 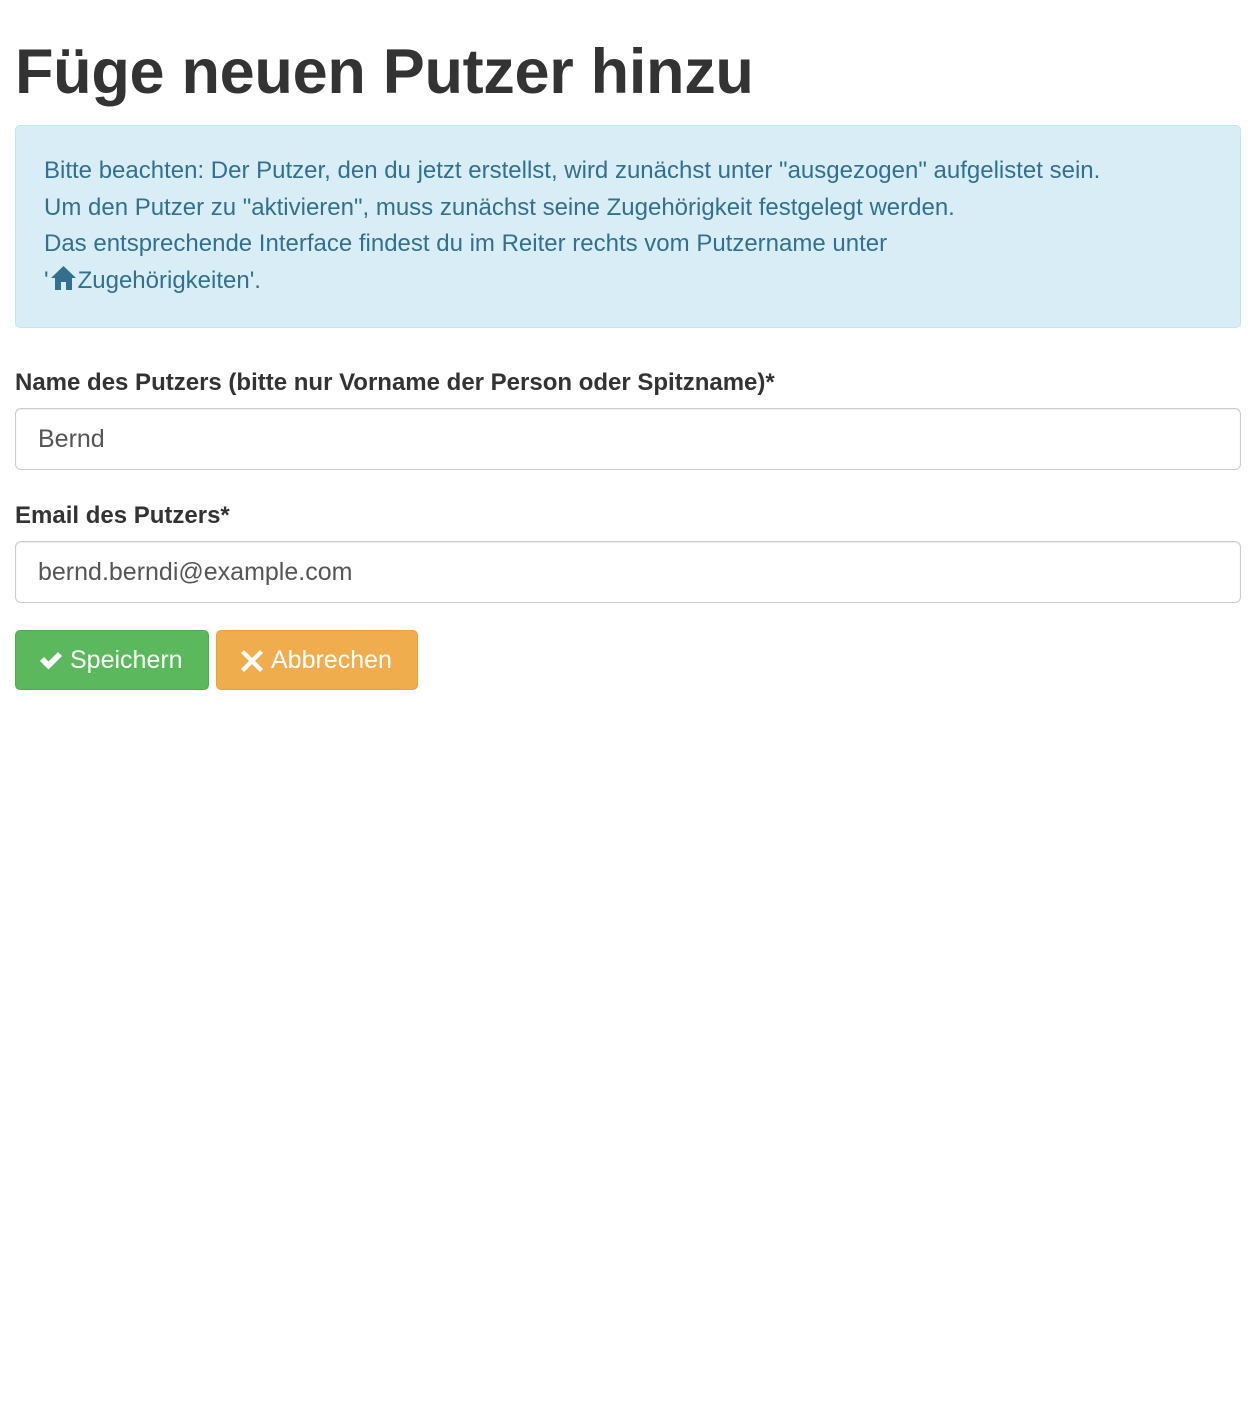 What do you see at coordinates (46, 280) in the screenshot?
I see `alert-line-4-prefix: '` at bounding box center [46, 280].